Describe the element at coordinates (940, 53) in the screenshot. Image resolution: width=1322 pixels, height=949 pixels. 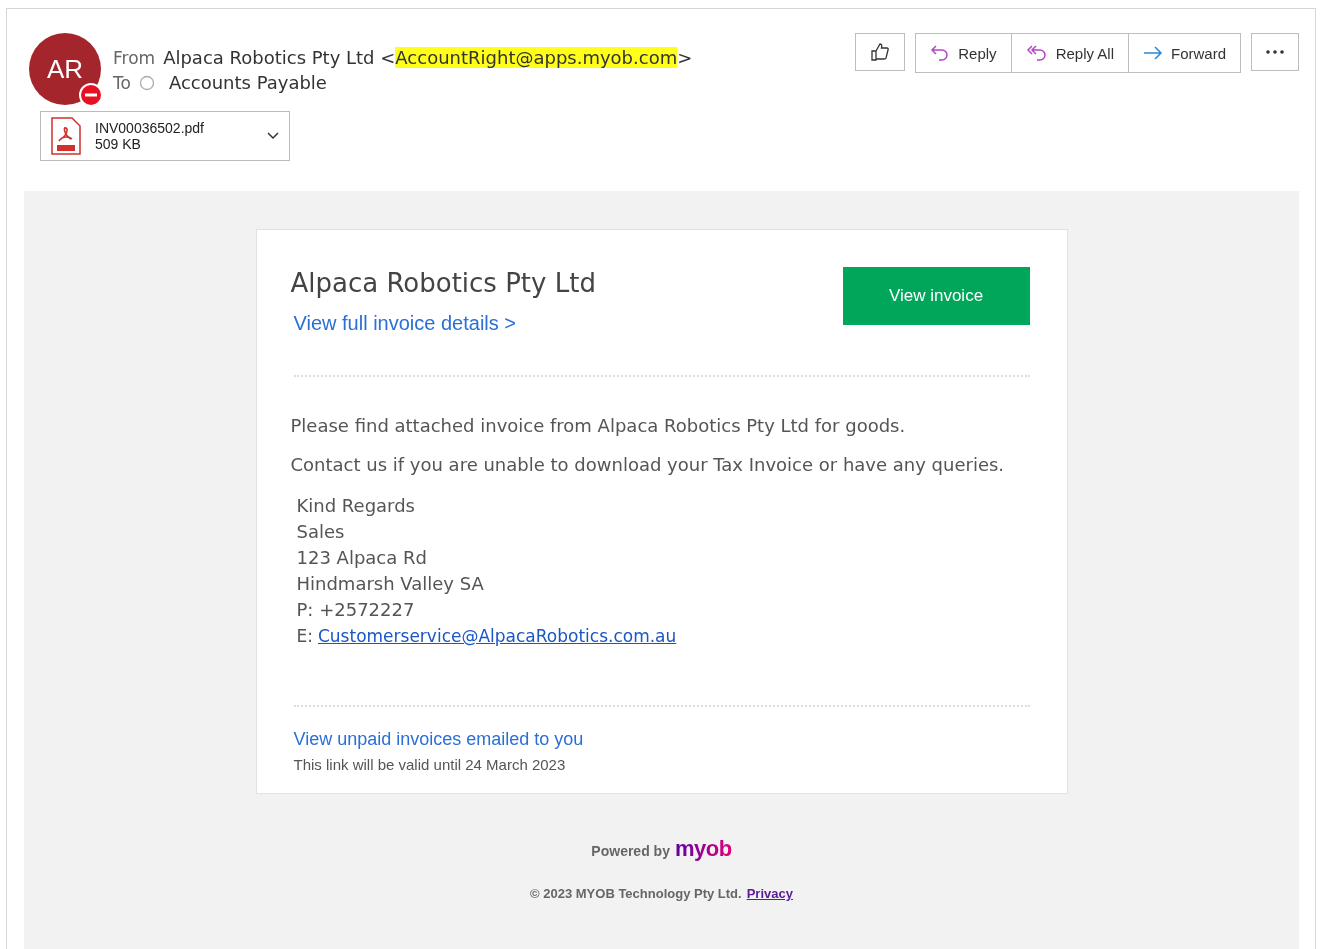
I see `reply-arrow-icon` at that location.